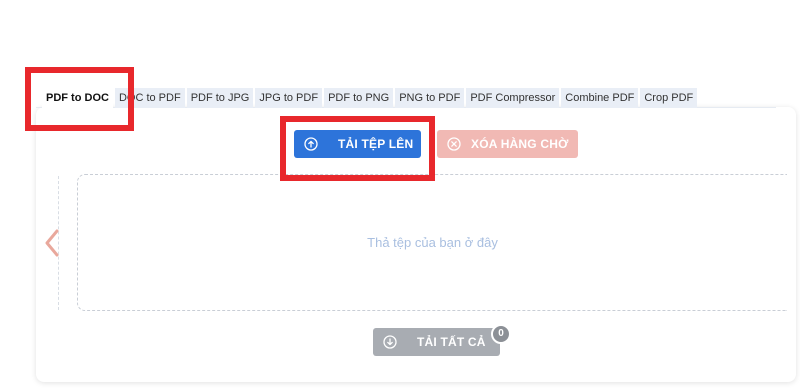 The height and width of the screenshot is (388, 800). What do you see at coordinates (430, 98) in the screenshot?
I see `tab-png-to-pdf: PNG to PDF` at bounding box center [430, 98].